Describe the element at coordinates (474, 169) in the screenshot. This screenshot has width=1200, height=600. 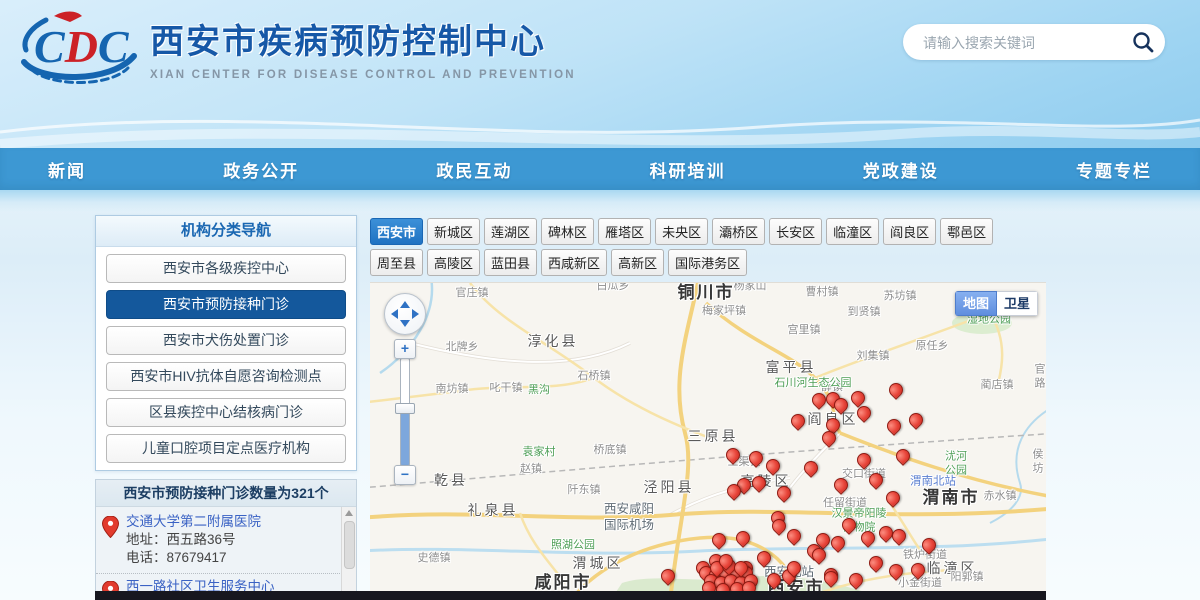
I see `nav-item: 政民互动` at that location.